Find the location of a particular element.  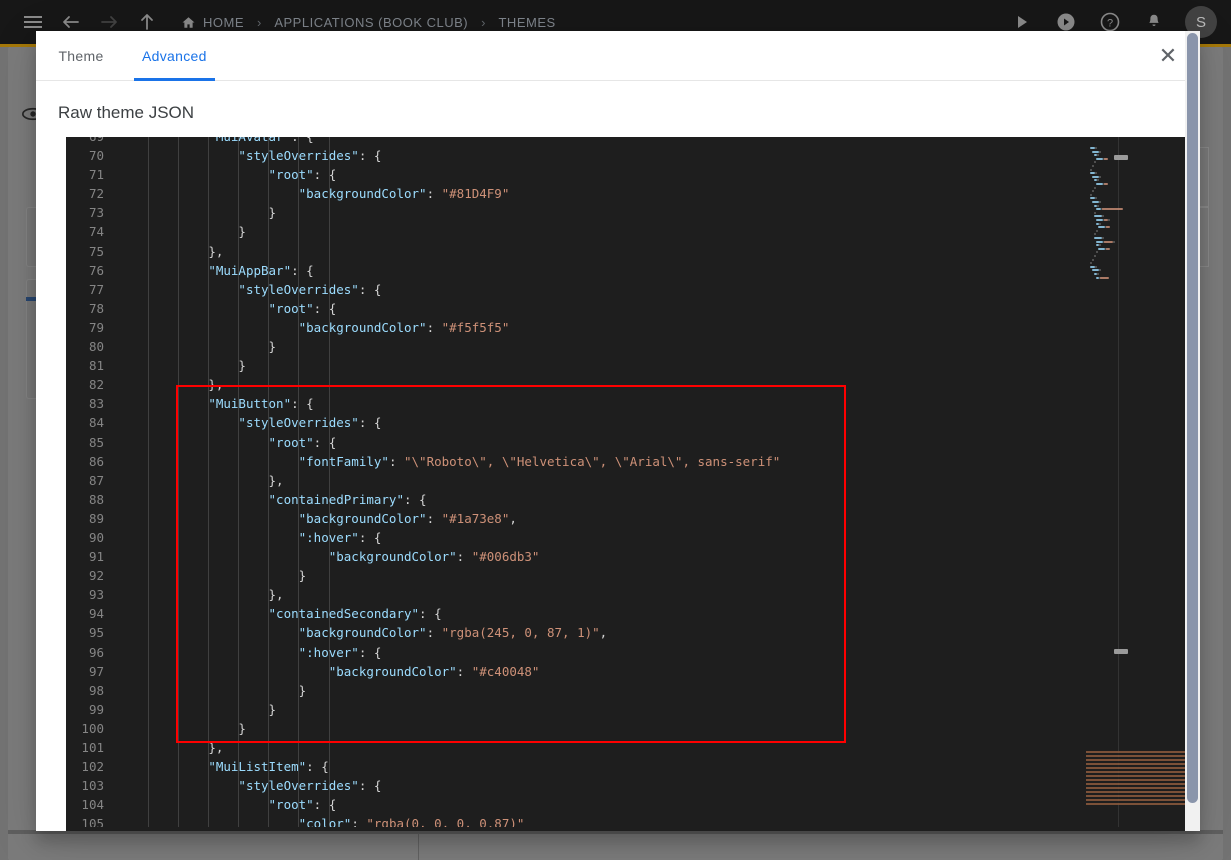

code-line: 96 ":hover": { is located at coordinates (572, 652).